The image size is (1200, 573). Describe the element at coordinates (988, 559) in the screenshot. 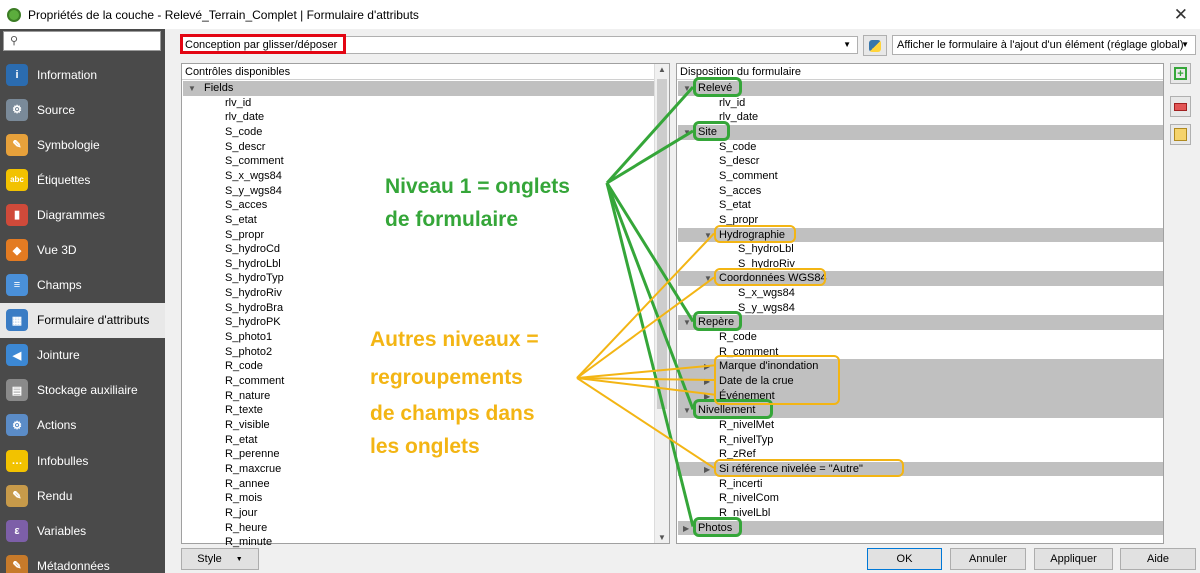

I see `cancel-button: Annuler` at that location.